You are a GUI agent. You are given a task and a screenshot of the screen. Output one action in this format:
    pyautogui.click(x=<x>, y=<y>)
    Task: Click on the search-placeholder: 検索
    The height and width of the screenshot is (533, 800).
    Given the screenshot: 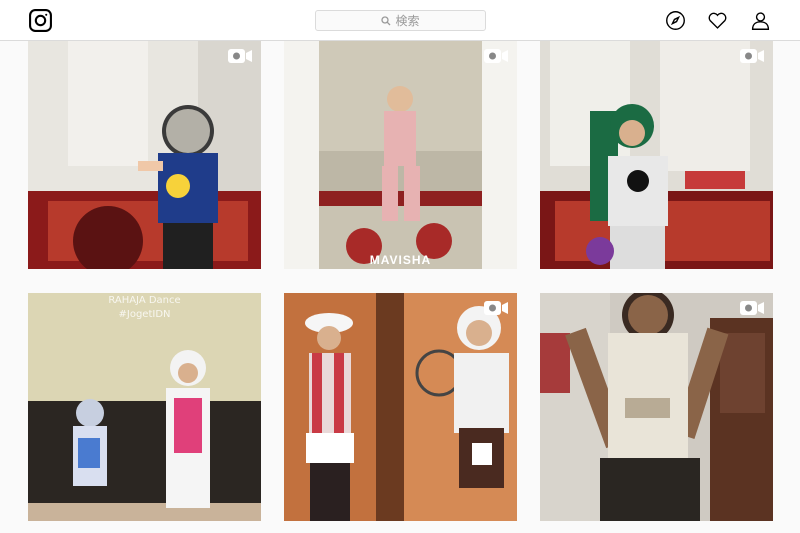 What is the action you would take?
    pyautogui.click(x=407, y=21)
    